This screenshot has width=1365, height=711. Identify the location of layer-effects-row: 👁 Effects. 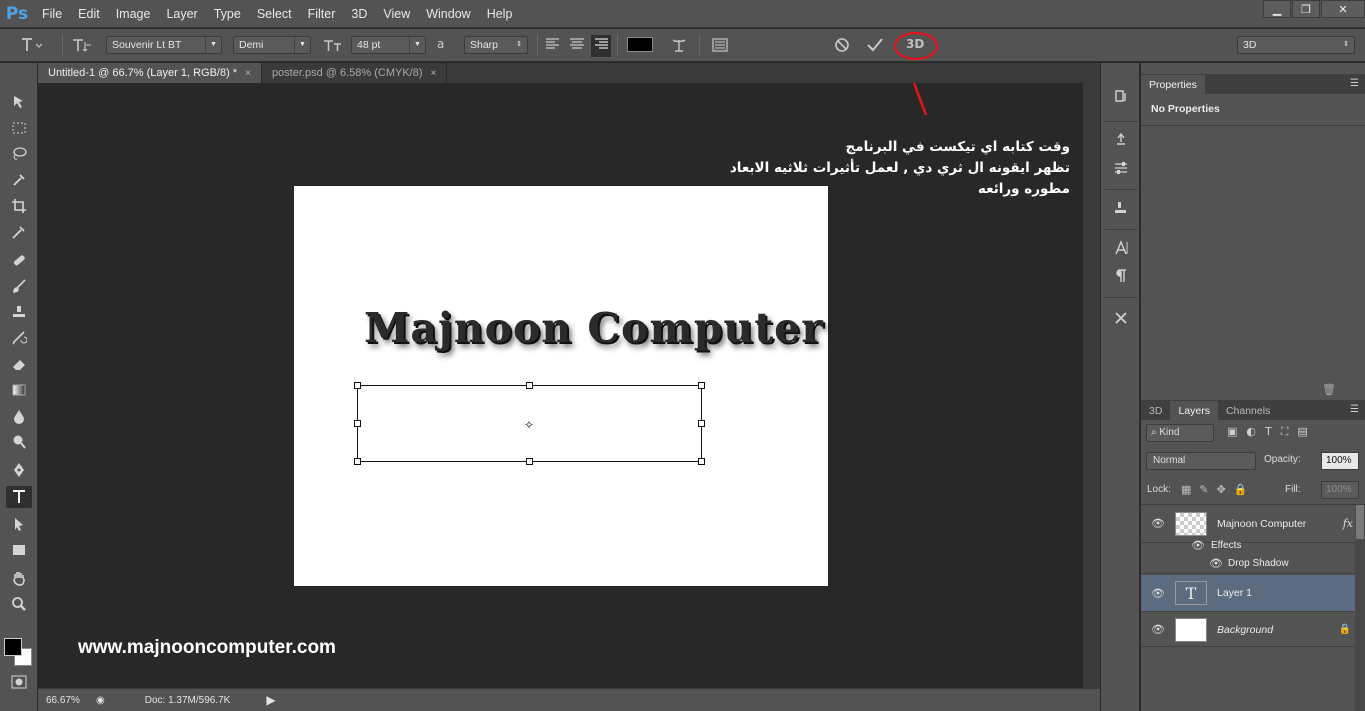
(1248, 545).